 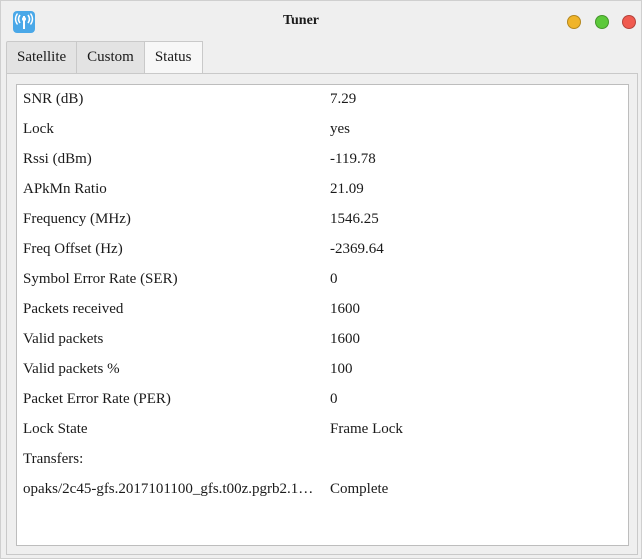 I want to click on status-key: Lock State, so click(x=55, y=429).